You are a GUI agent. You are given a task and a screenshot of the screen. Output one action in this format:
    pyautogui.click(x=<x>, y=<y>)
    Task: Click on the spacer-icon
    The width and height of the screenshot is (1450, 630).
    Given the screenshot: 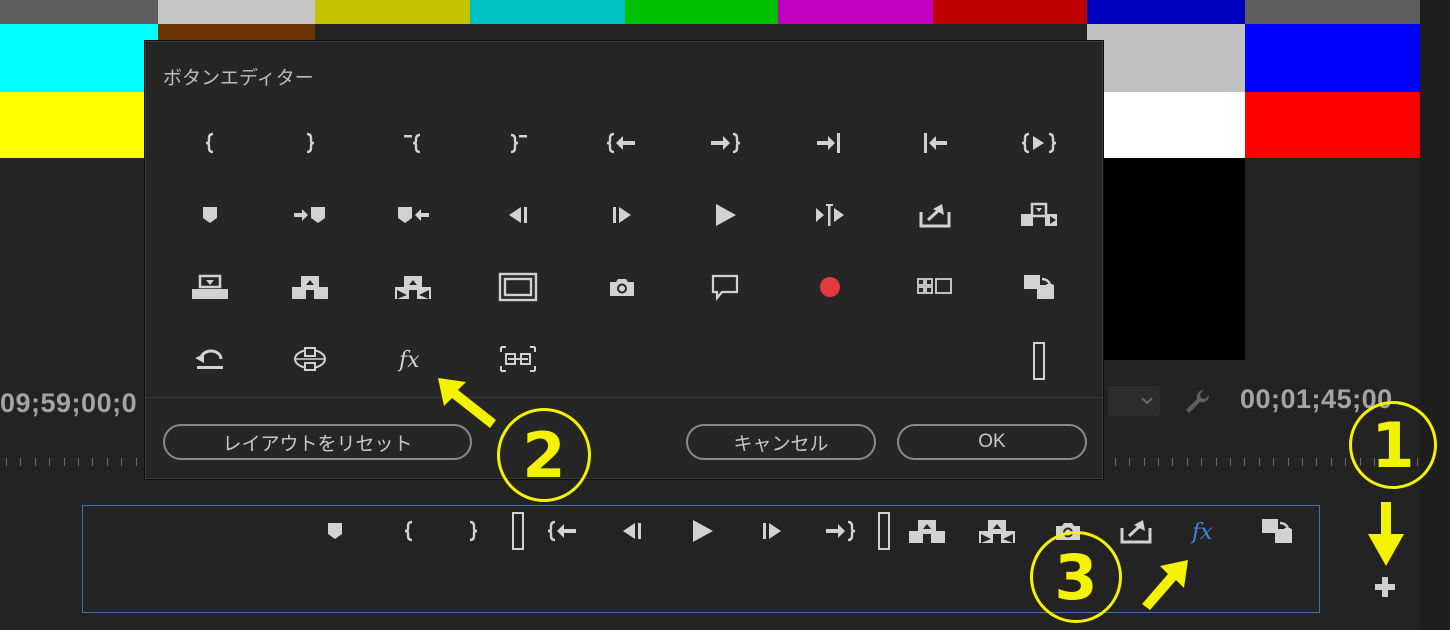 What is the action you would take?
    pyautogui.click(x=1039, y=361)
    